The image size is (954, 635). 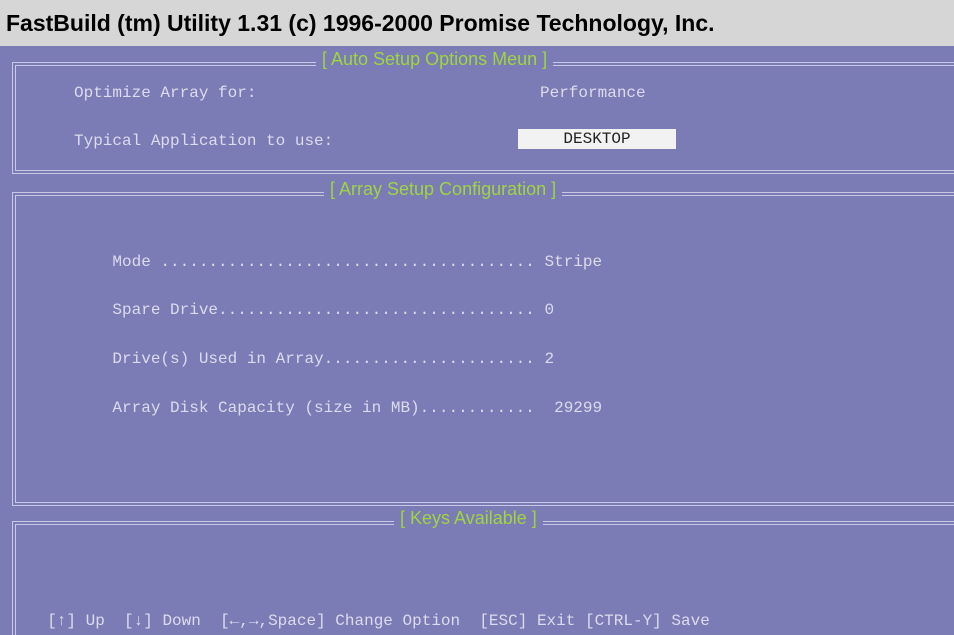 I want to click on key-change: [←,→,Space] Change Option, so click(x=340, y=621).